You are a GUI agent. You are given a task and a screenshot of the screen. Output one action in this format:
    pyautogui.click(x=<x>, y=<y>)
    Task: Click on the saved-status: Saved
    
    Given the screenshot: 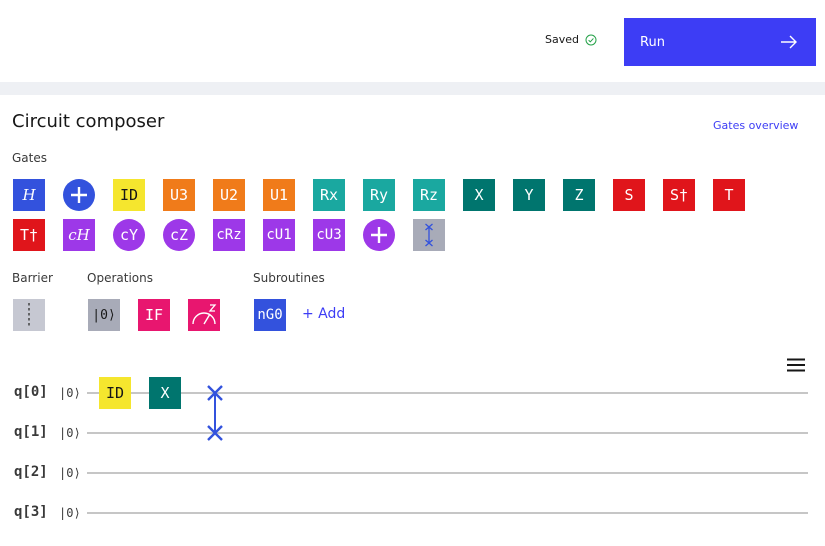 What is the action you would take?
    pyautogui.click(x=571, y=39)
    